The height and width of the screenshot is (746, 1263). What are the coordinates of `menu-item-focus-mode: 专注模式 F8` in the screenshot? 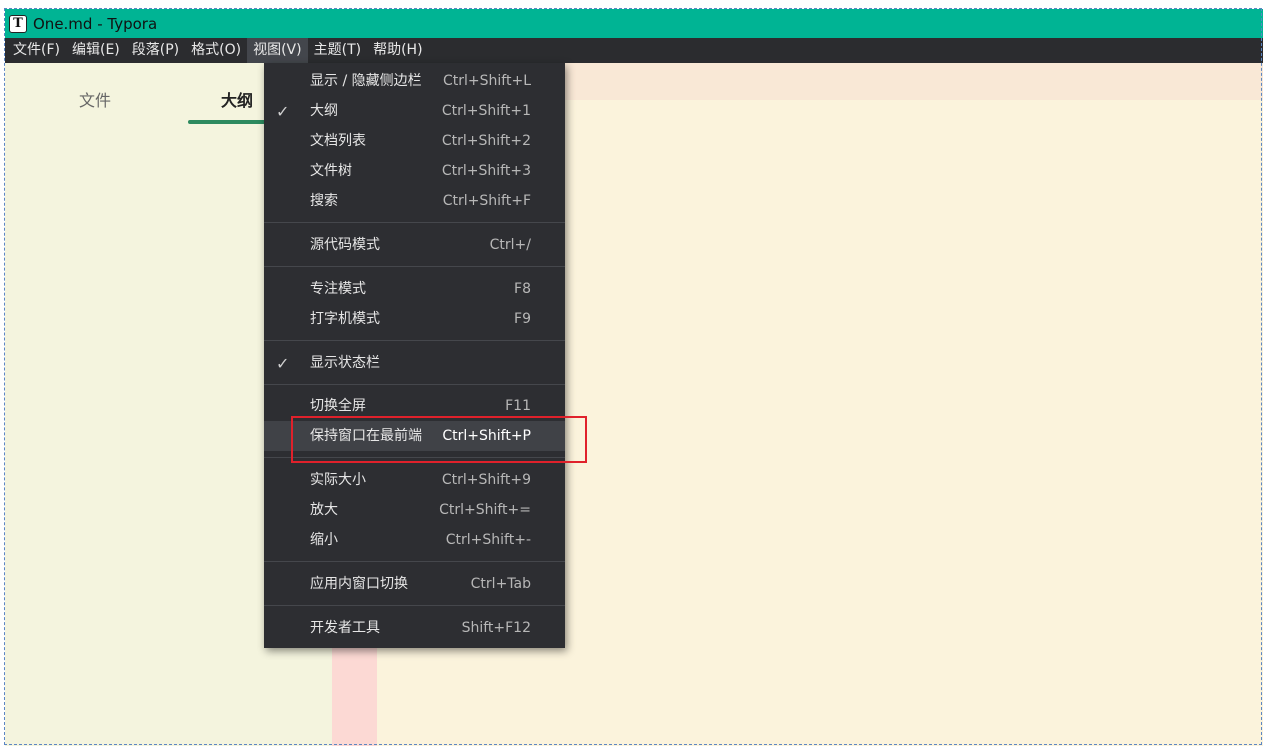 It's located at (414, 289).